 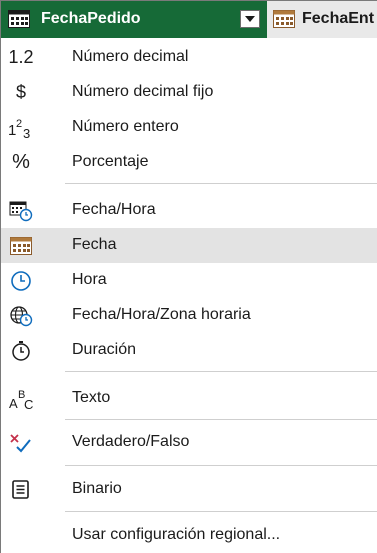 I want to click on column-header-fechapedido: FechaPedido, so click(x=134, y=19).